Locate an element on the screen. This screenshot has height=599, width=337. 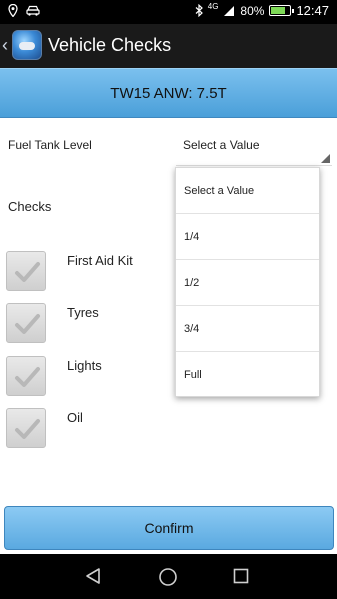
confirm-button: Confirm is located at coordinates (169, 528).